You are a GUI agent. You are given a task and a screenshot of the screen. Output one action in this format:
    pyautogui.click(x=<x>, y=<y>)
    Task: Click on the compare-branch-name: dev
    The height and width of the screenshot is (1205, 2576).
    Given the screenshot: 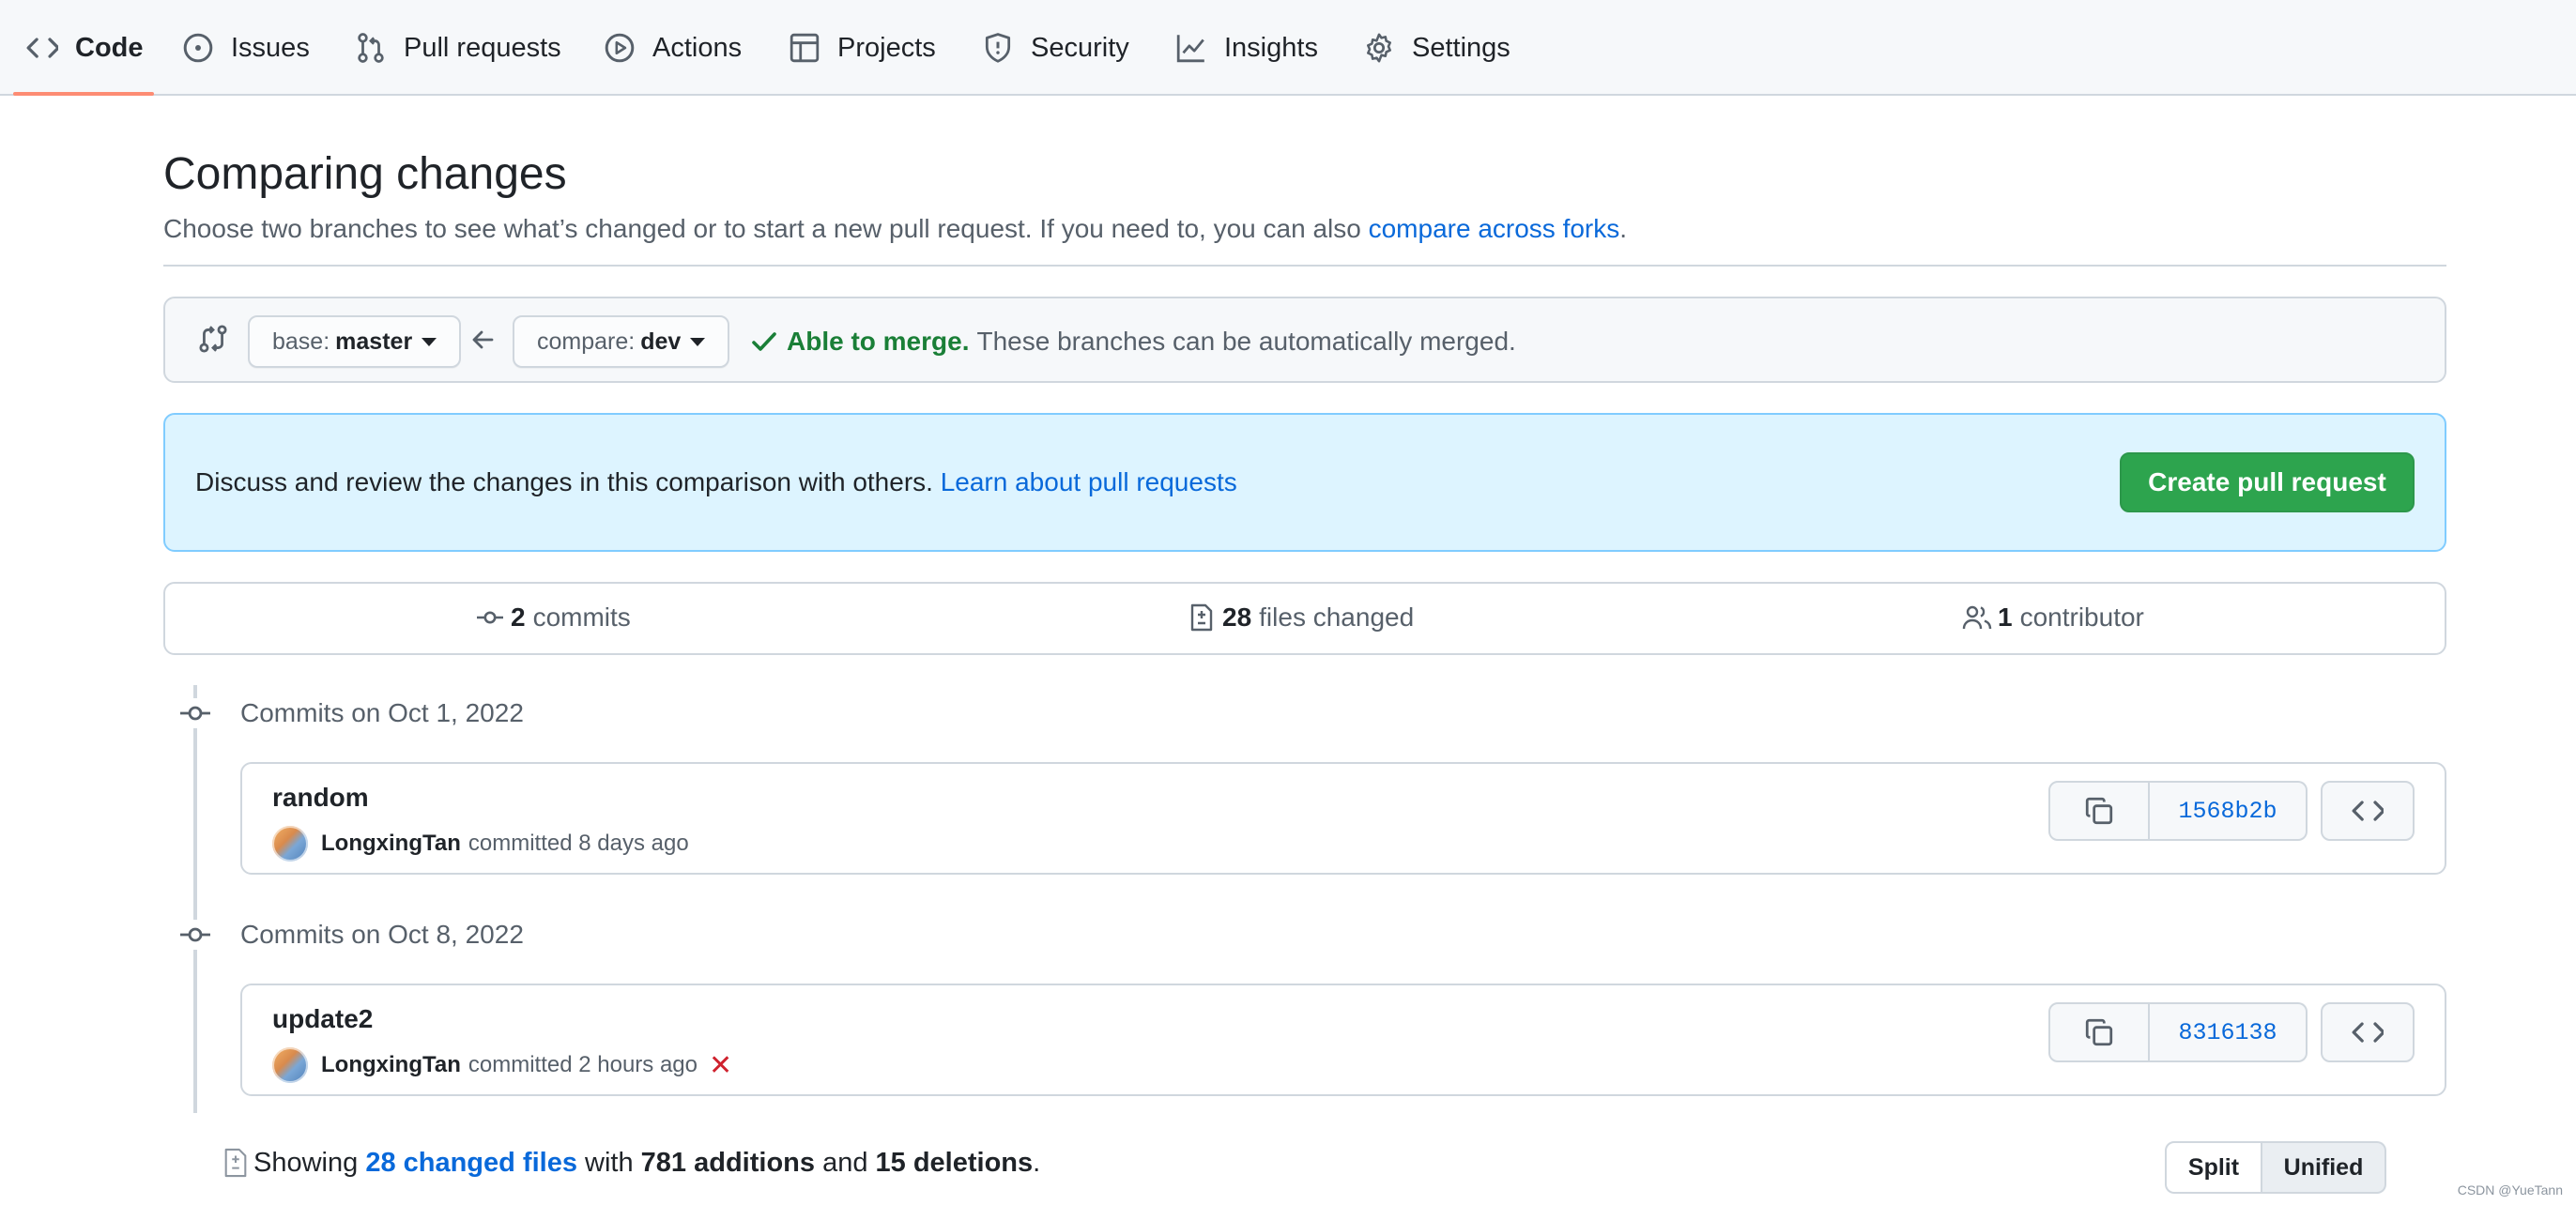 What is the action you would take?
    pyautogui.click(x=661, y=341)
    